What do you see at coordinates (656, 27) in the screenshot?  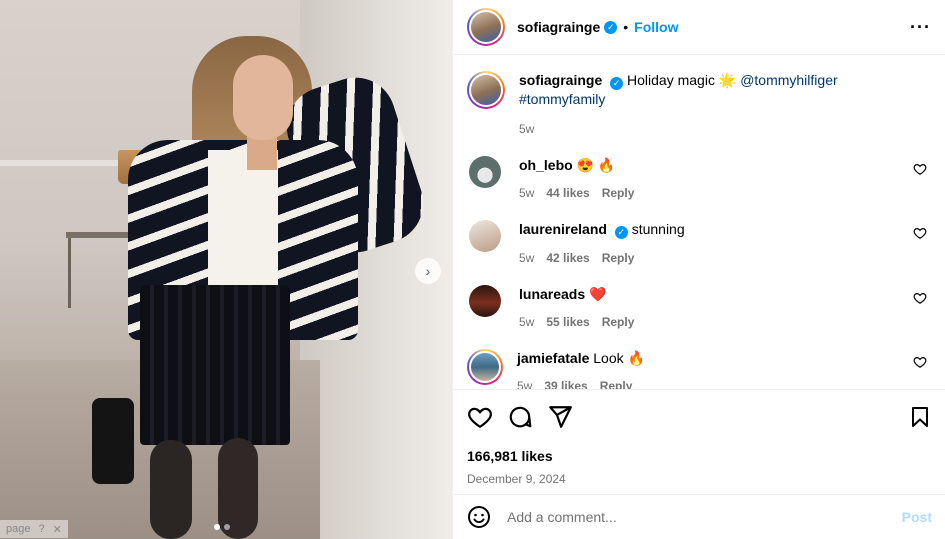 I see `follow-button: Follow` at bounding box center [656, 27].